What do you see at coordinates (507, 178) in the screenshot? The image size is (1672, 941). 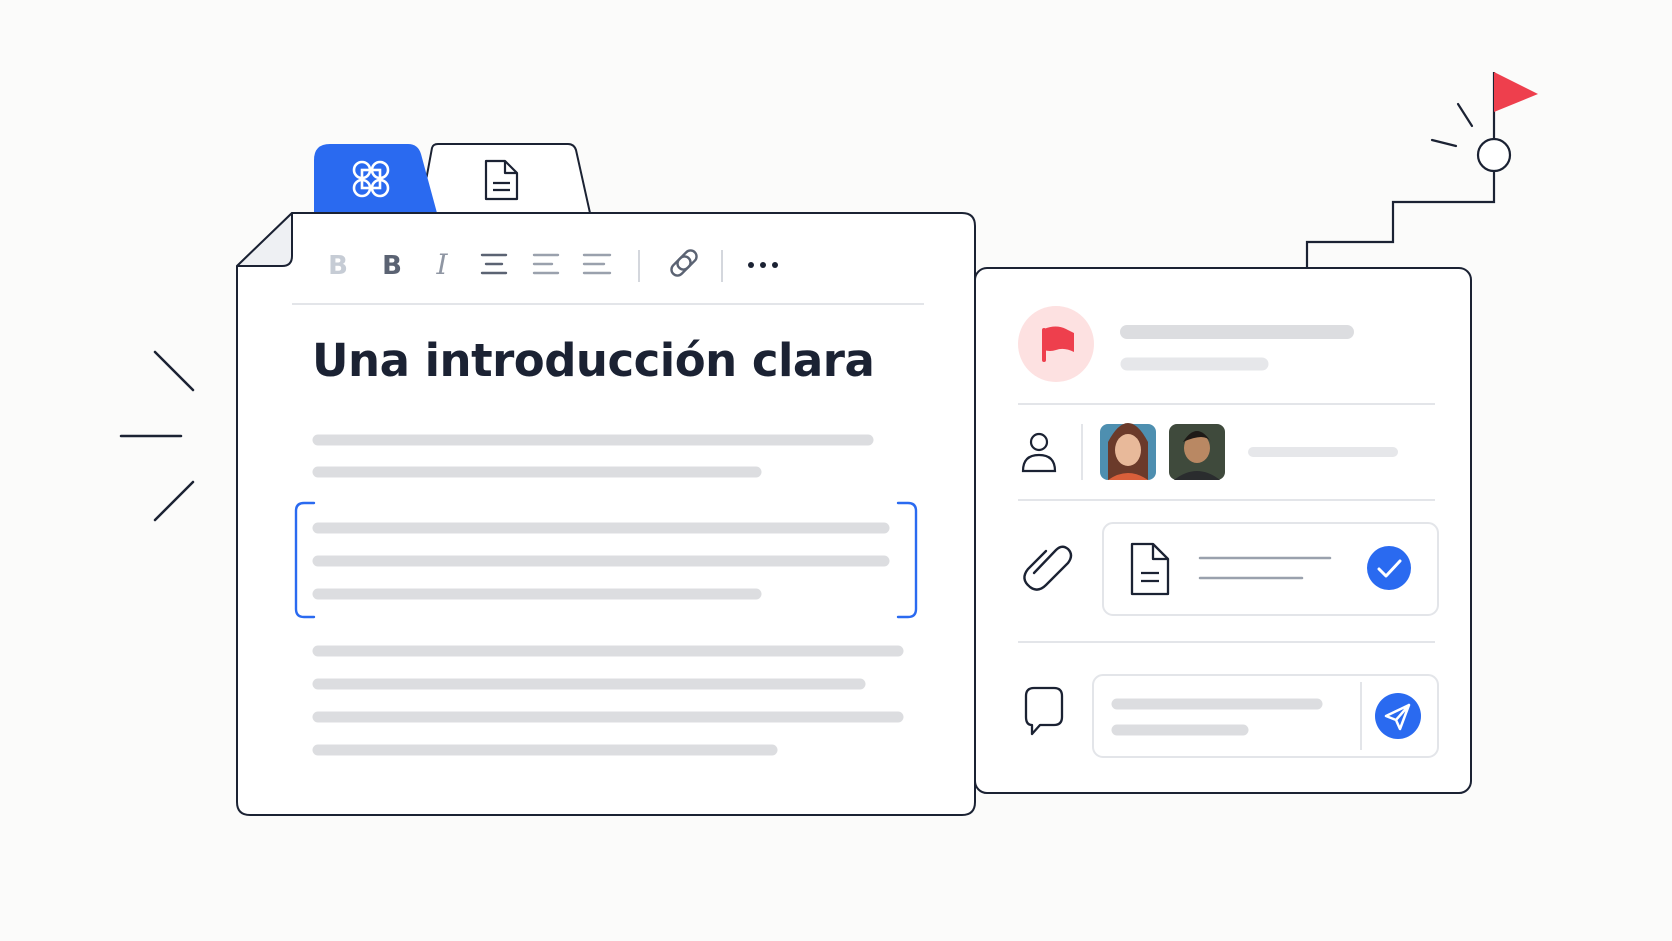 I see `tab-document-button` at bounding box center [507, 178].